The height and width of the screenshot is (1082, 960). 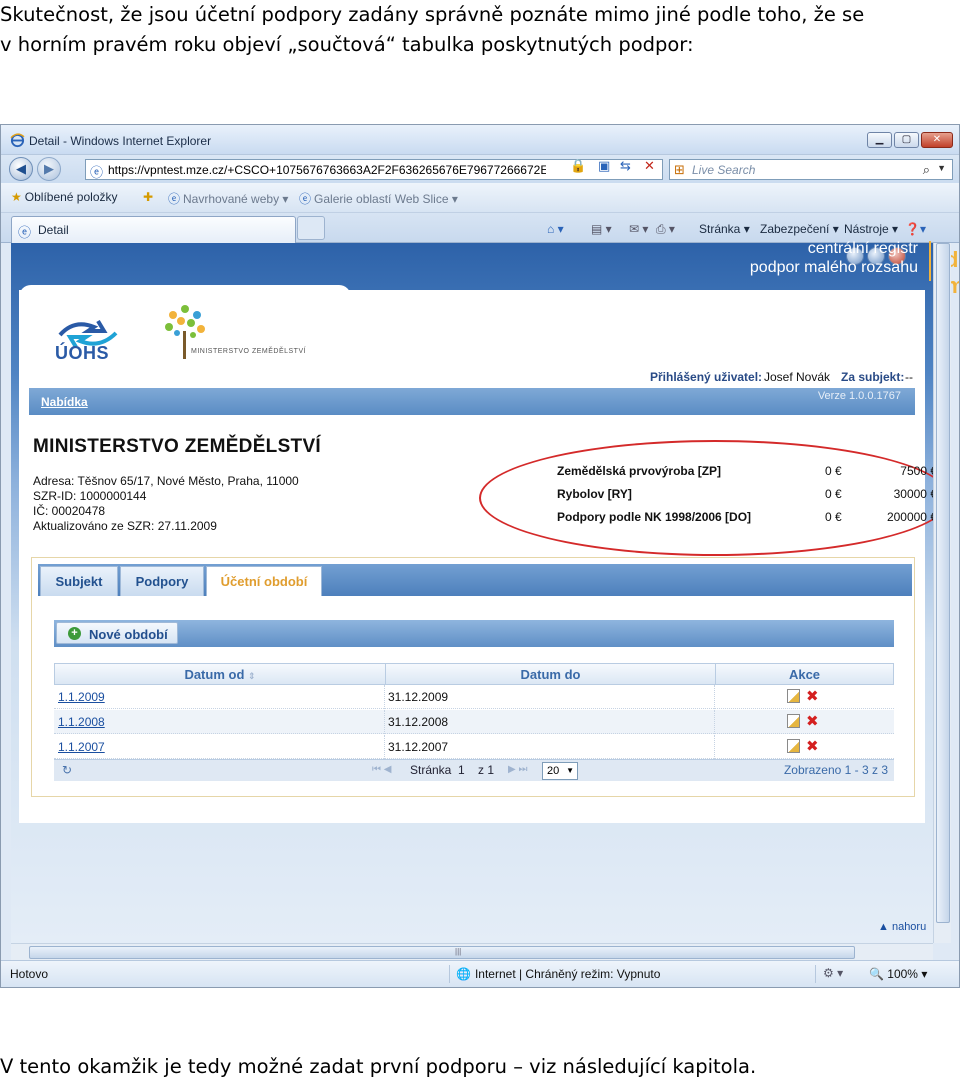 I want to click on horizontal-scrollbar: |||, so click(x=472, y=951).